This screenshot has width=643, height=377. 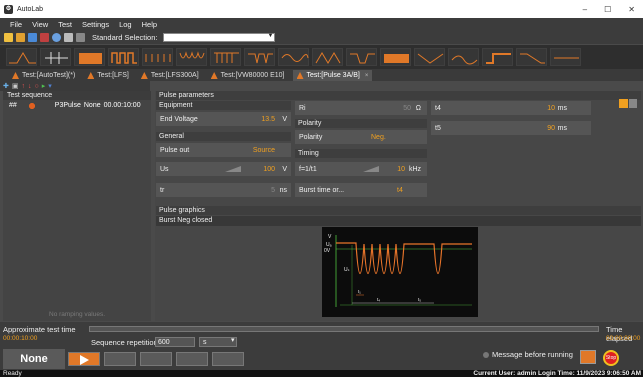 I want to click on message-checkbox, so click(x=486, y=355).